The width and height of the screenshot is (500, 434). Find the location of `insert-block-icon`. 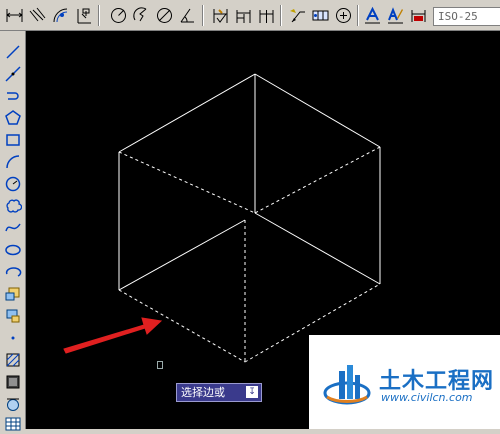

insert-block-icon is located at coordinates (12, 293).